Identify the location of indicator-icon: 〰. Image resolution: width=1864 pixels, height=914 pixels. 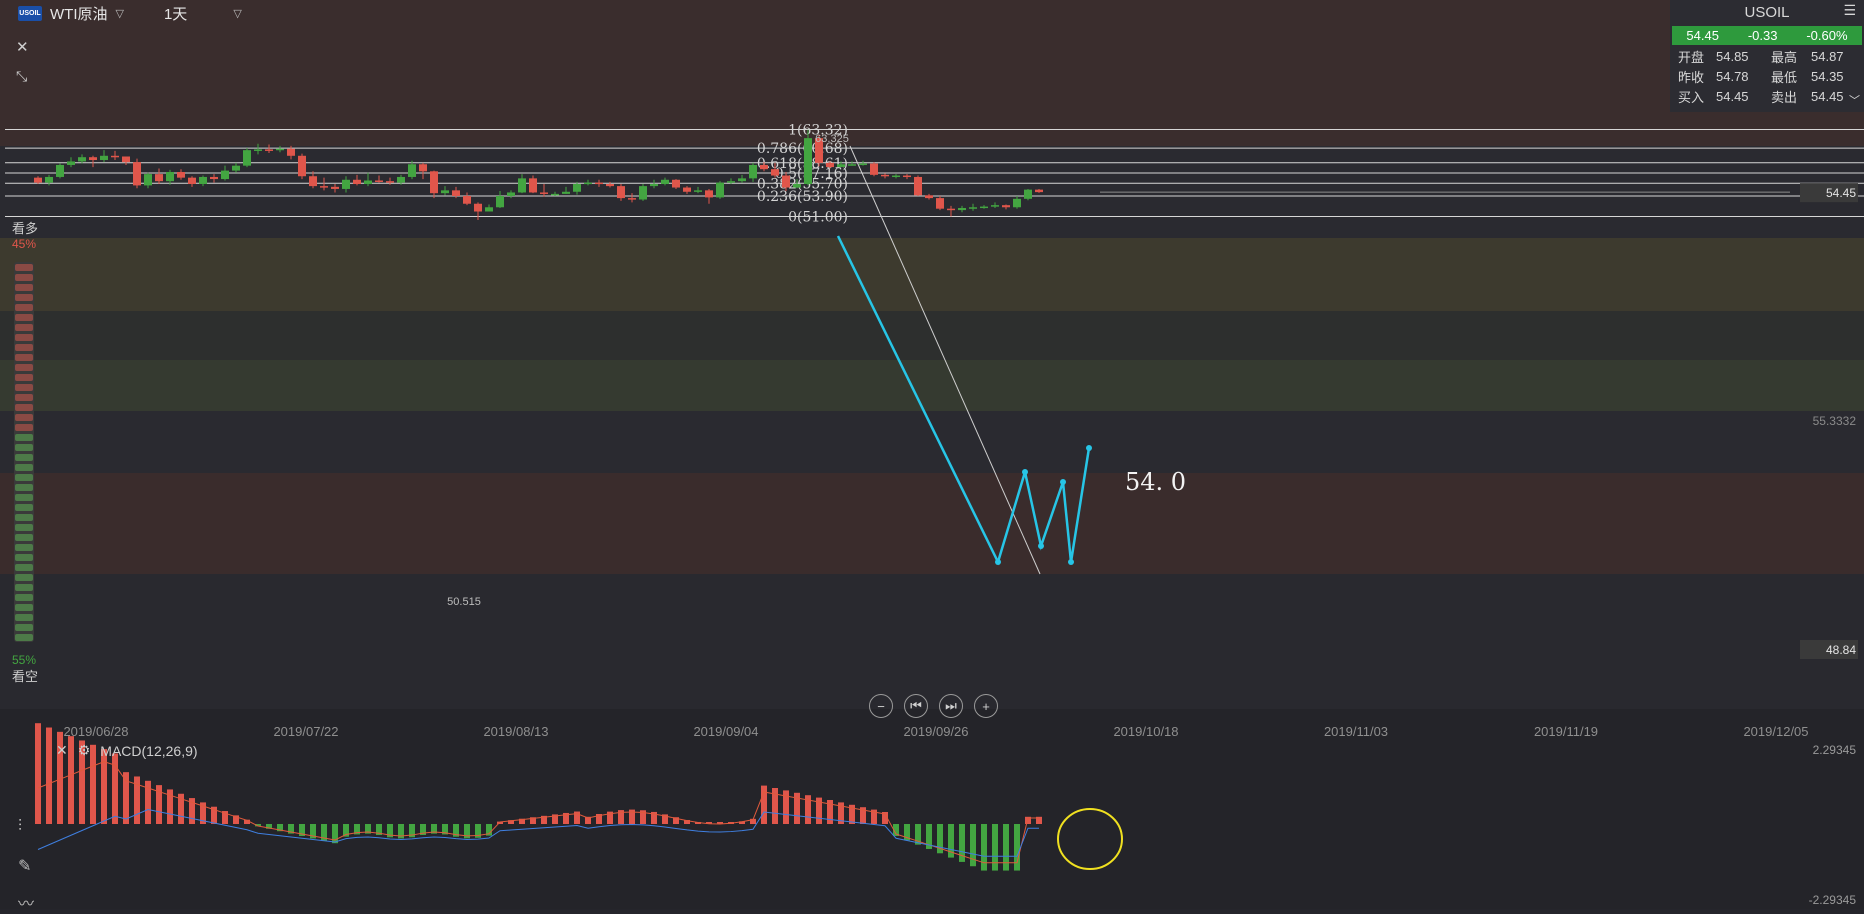
(26, 902).